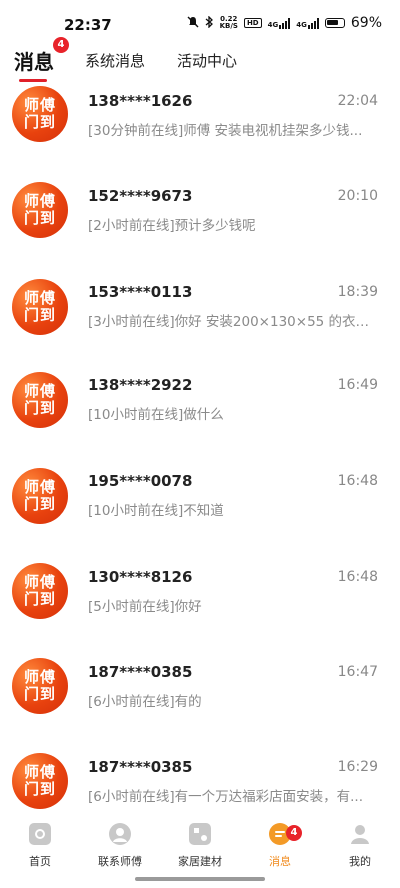  I want to click on message-time: 16:49, so click(357, 385).